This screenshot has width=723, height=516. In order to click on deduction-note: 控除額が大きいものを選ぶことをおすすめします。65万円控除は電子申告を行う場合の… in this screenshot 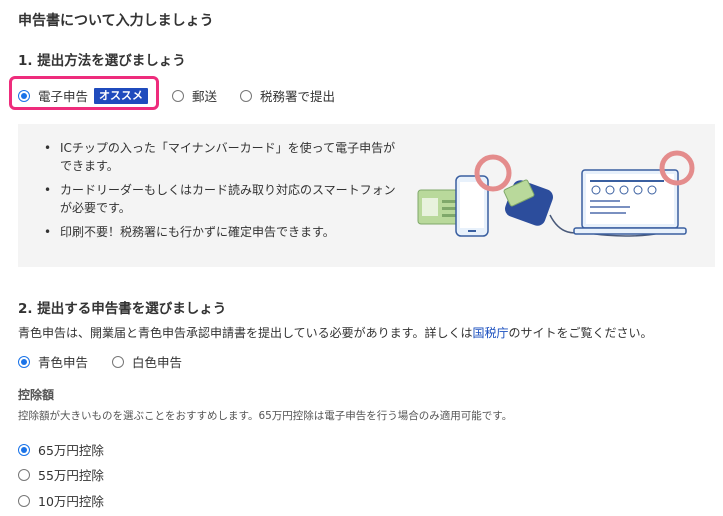, I will do `click(265, 416)`.